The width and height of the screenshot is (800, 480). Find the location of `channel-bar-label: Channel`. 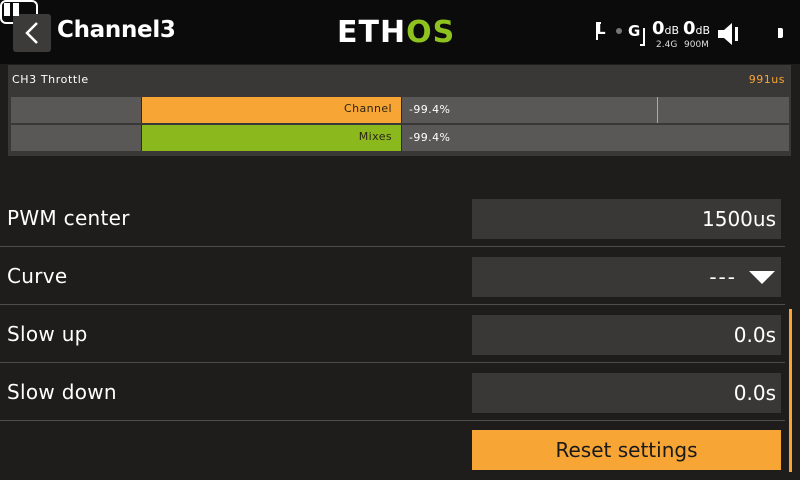

channel-bar-label: Channel is located at coordinates (368, 108).